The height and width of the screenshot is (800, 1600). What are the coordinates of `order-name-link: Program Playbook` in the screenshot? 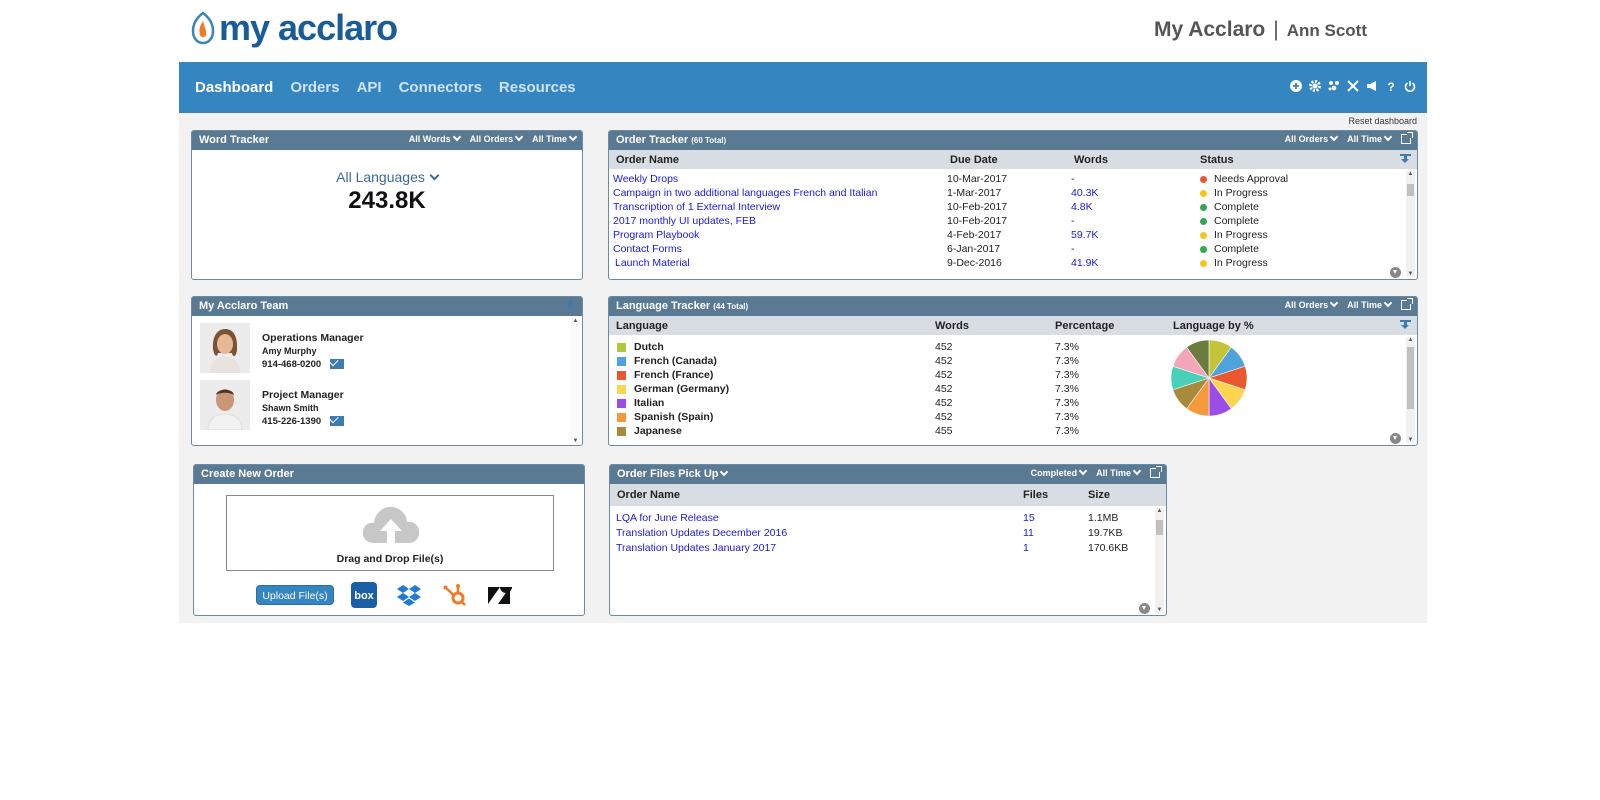 It's located at (656, 235).